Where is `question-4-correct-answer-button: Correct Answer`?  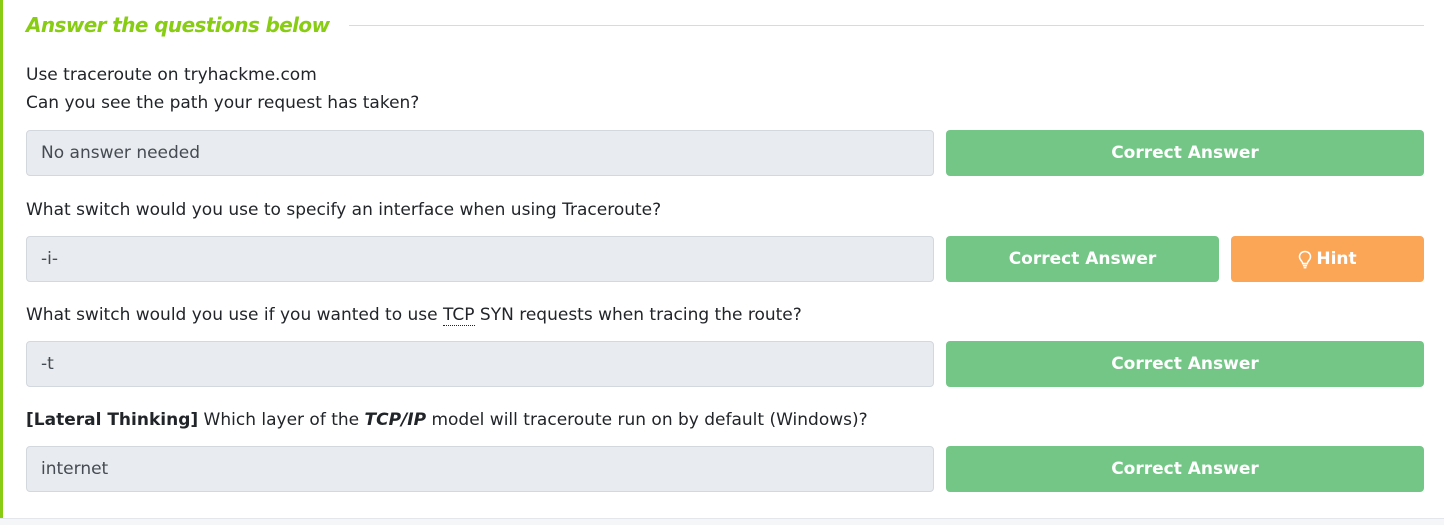
question-4-correct-answer-button: Correct Answer is located at coordinates (1185, 469).